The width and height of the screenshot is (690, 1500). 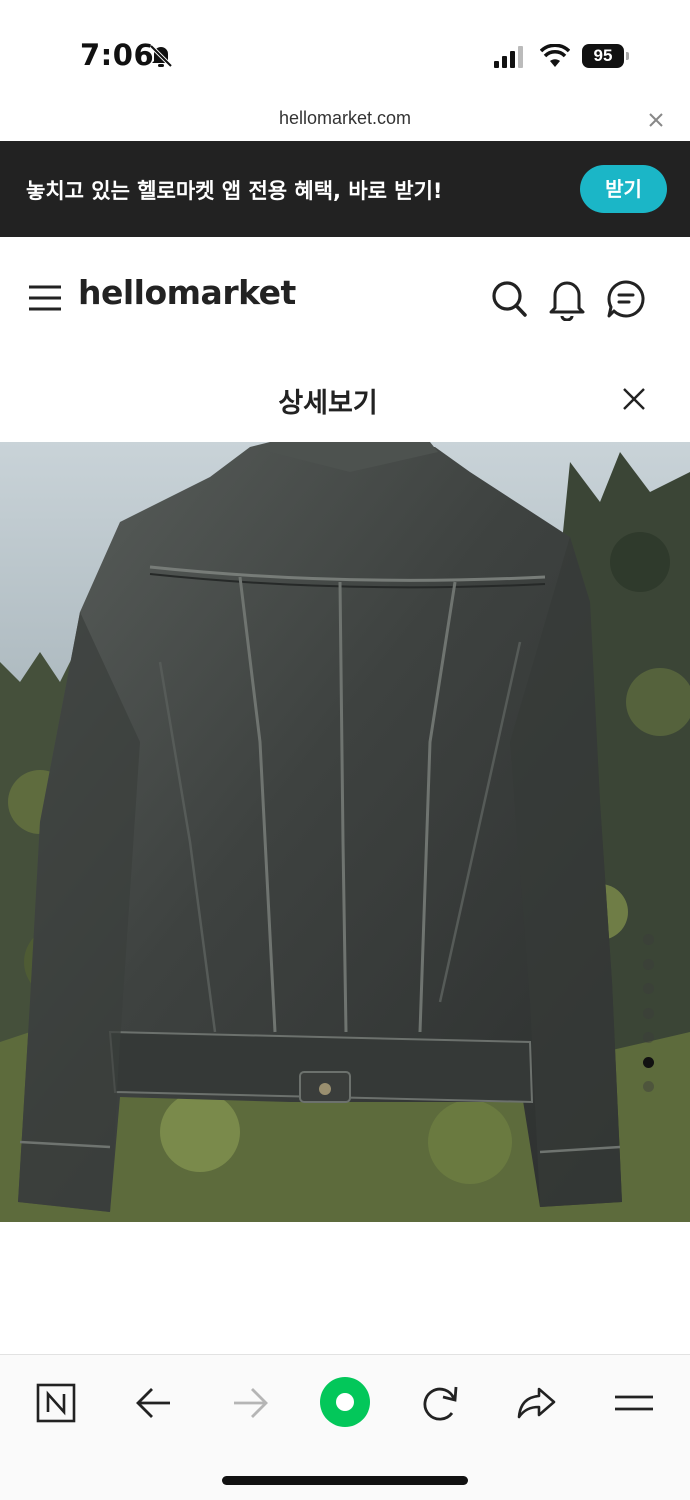 What do you see at coordinates (345, 50) in the screenshot?
I see `status-bar: 7:06 95` at bounding box center [345, 50].